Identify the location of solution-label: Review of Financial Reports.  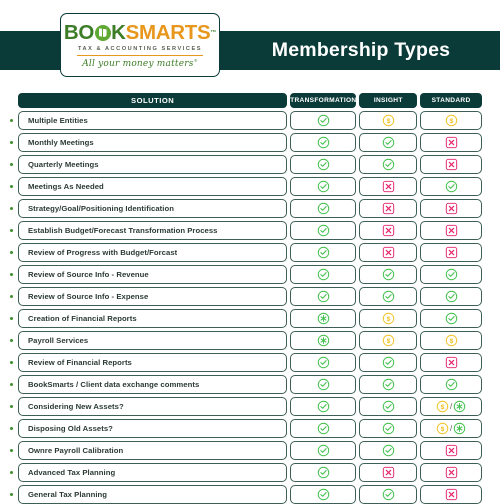
(80, 362).